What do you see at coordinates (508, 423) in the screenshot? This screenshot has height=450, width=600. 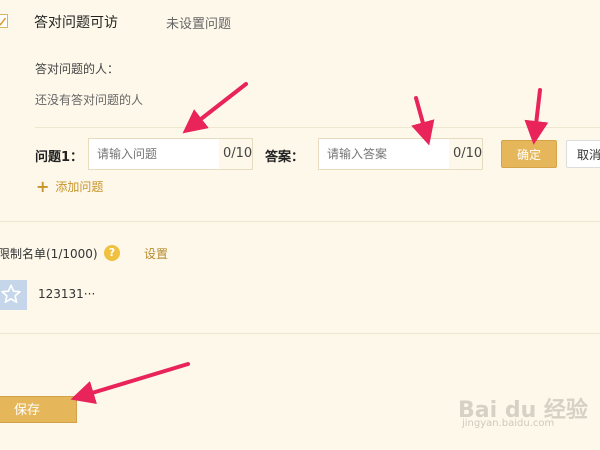 I see `watermark-url: jingyan.baidu.com` at bounding box center [508, 423].